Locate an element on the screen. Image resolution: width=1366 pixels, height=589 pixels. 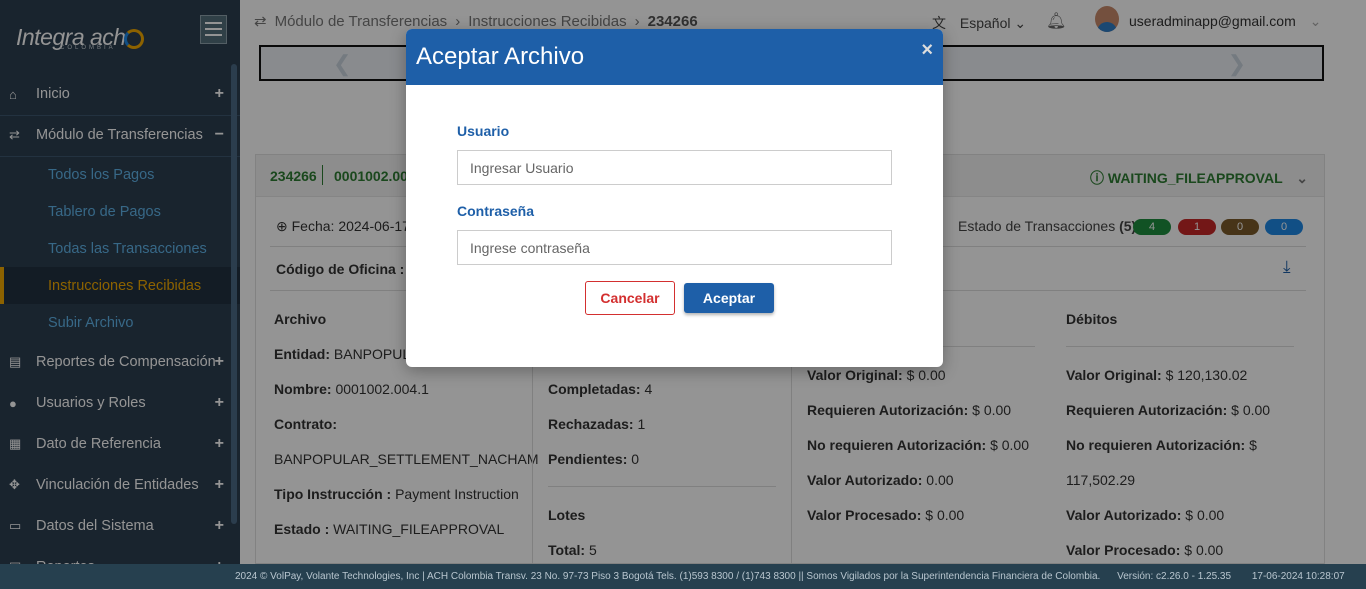
password-input is located at coordinates (674, 247).